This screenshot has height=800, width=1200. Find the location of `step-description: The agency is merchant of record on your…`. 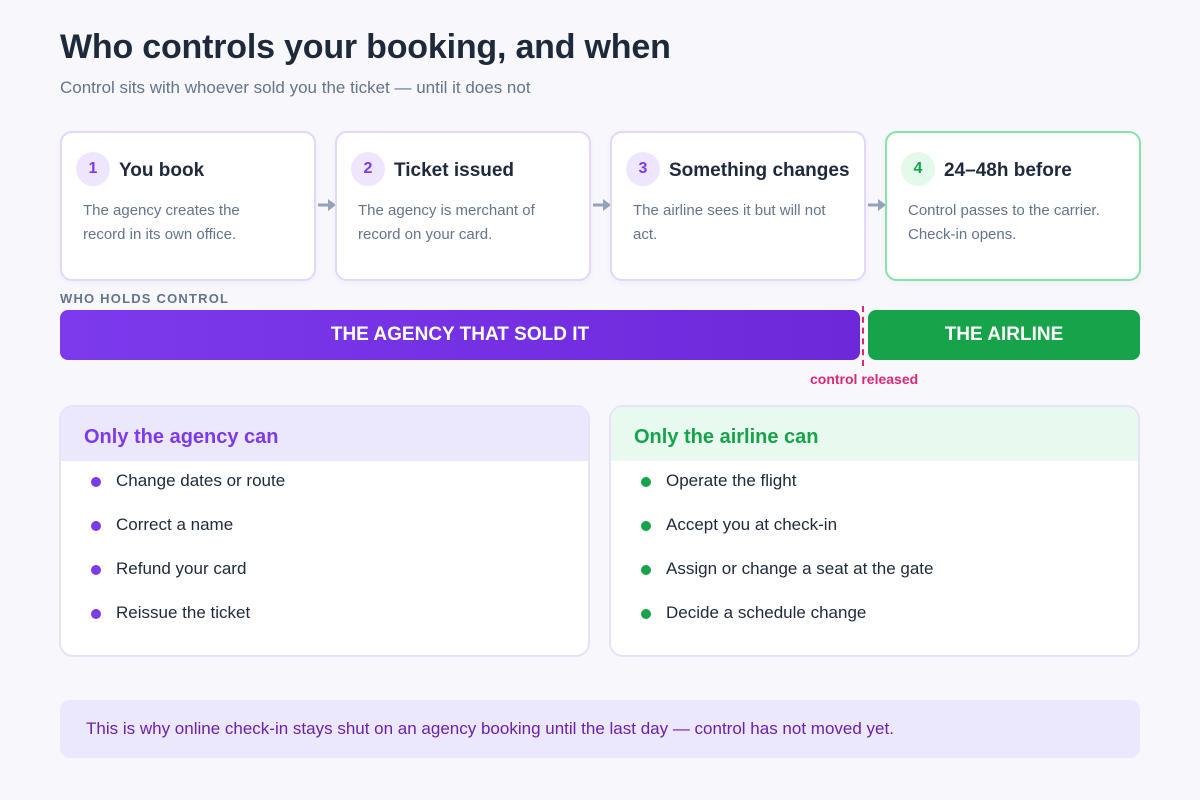

step-description: The agency is merchant of record on your… is located at coordinates (446, 222).